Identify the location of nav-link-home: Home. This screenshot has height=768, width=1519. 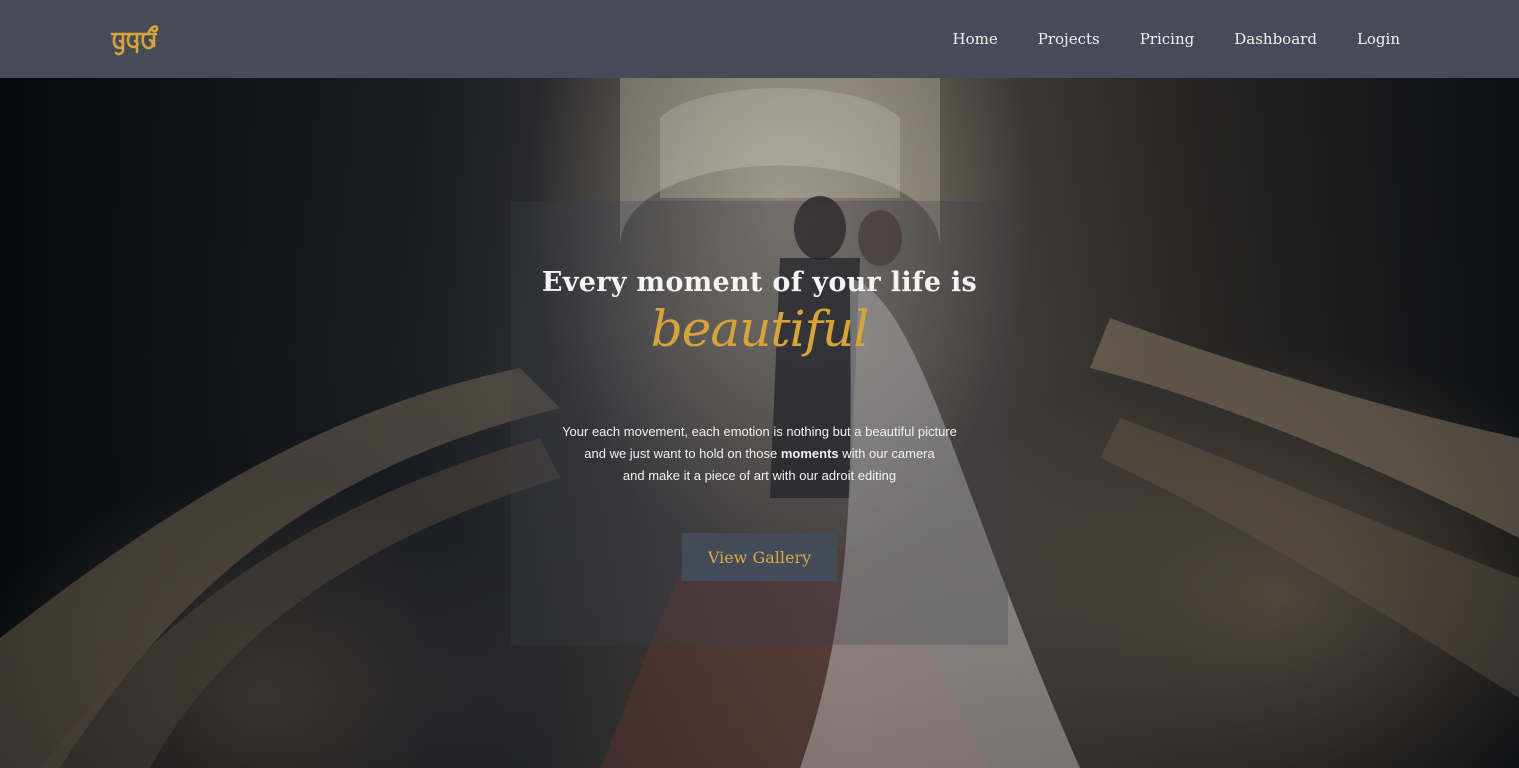
(975, 39).